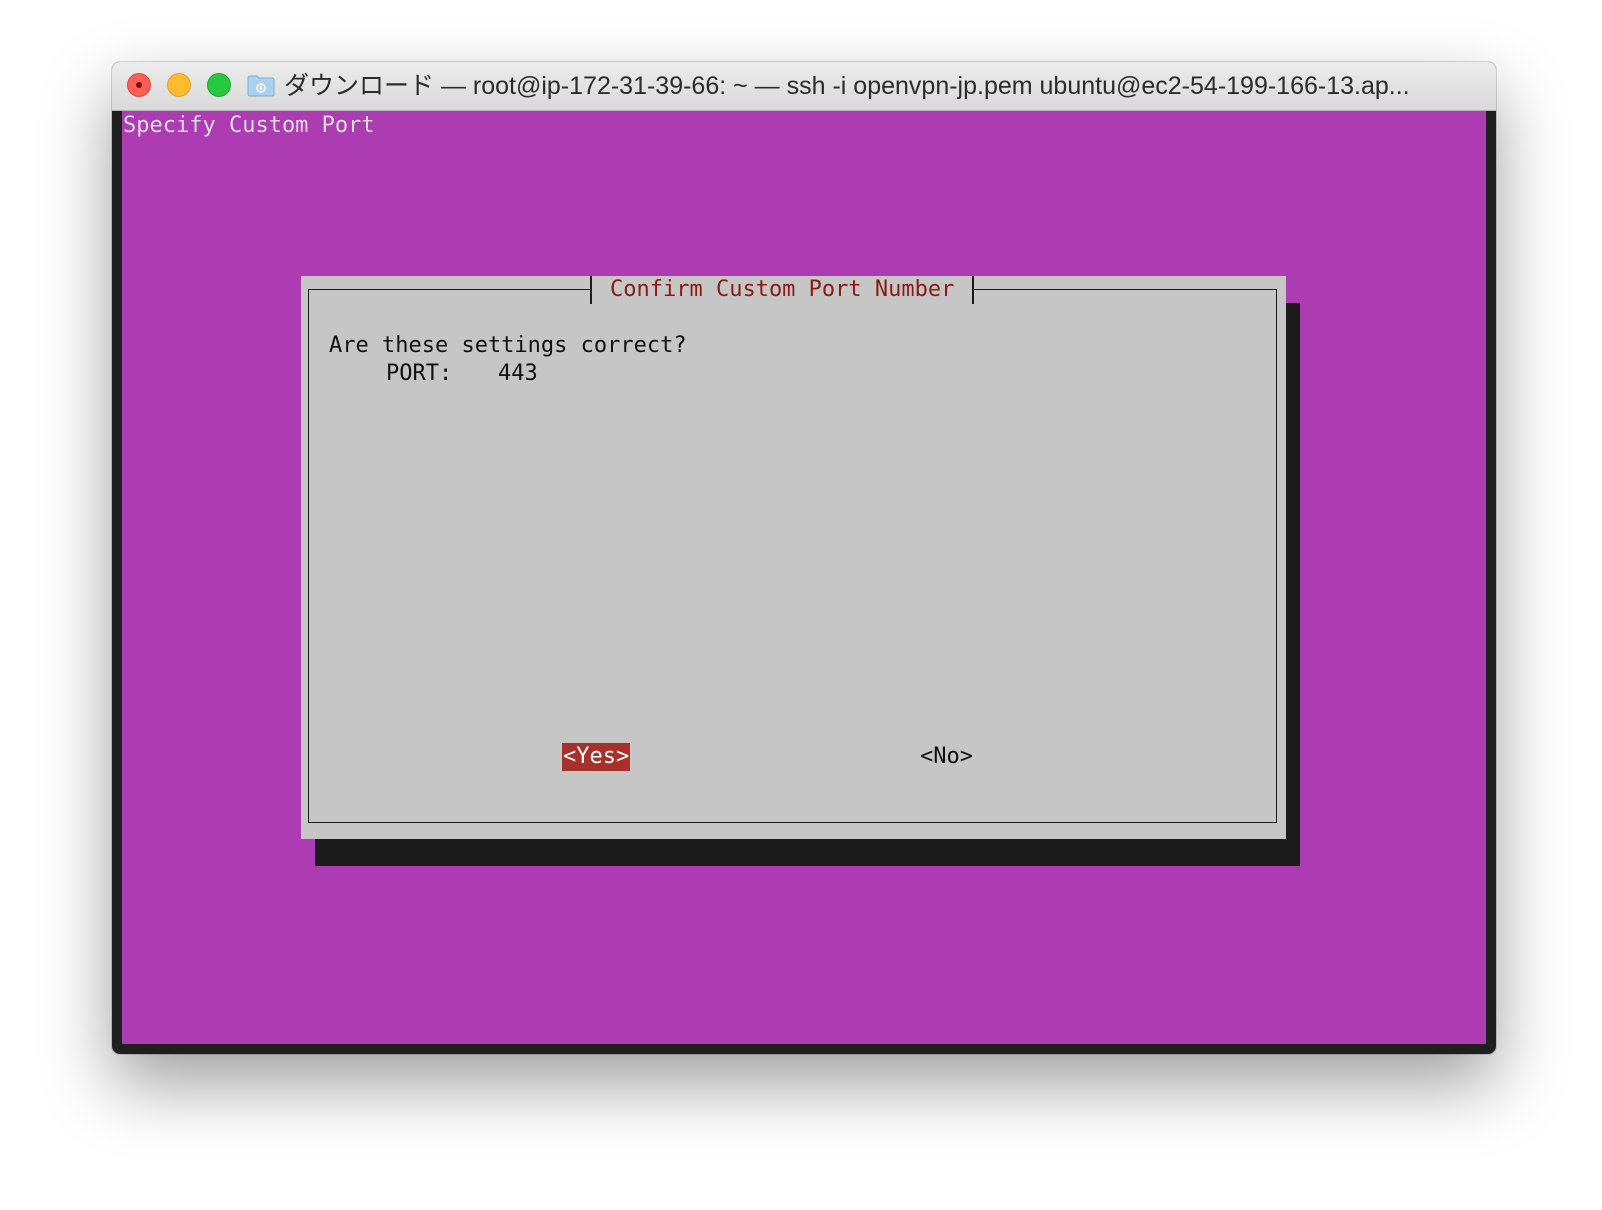 This screenshot has width=1602, height=1210. I want to click on port-label: PORT:, so click(419, 373).